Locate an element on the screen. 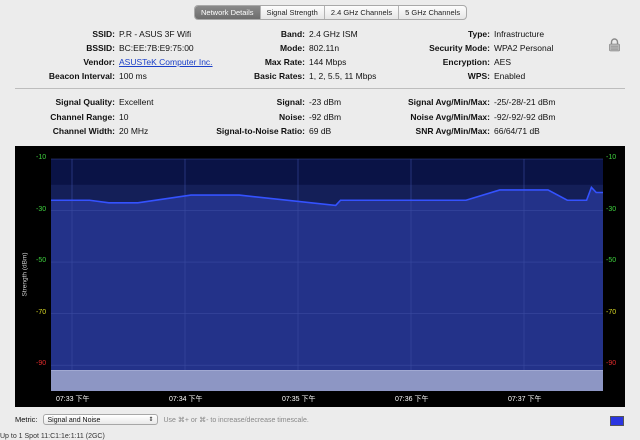 The image size is (640, 440). band-value: 2.4 GHz ISM is located at coordinates (333, 34).